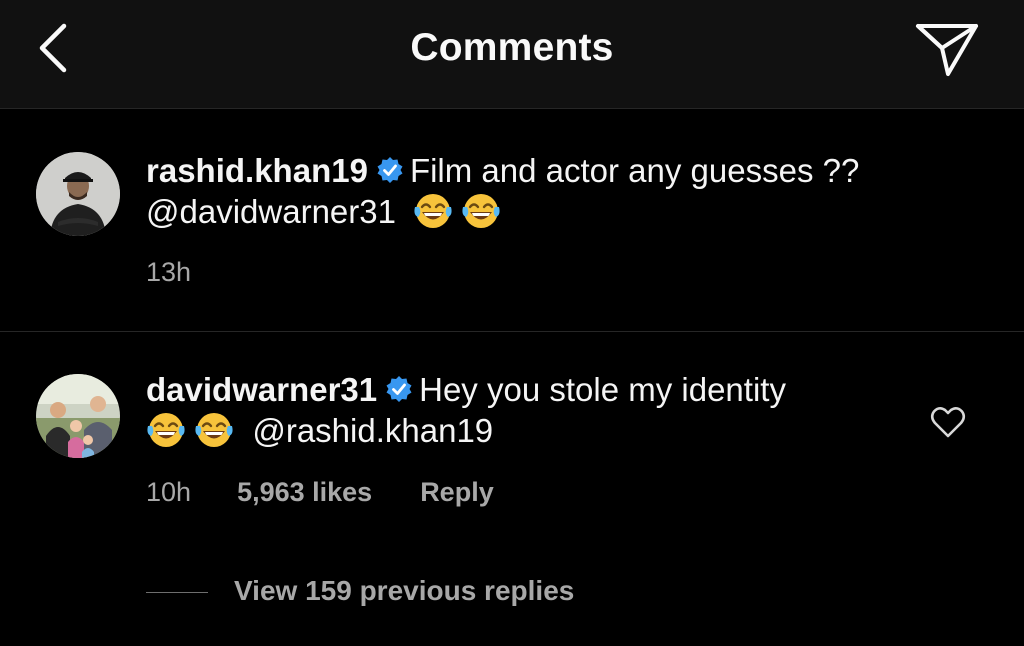 The height and width of the screenshot is (646, 1024). I want to click on page-title: Comments, so click(512, 47).